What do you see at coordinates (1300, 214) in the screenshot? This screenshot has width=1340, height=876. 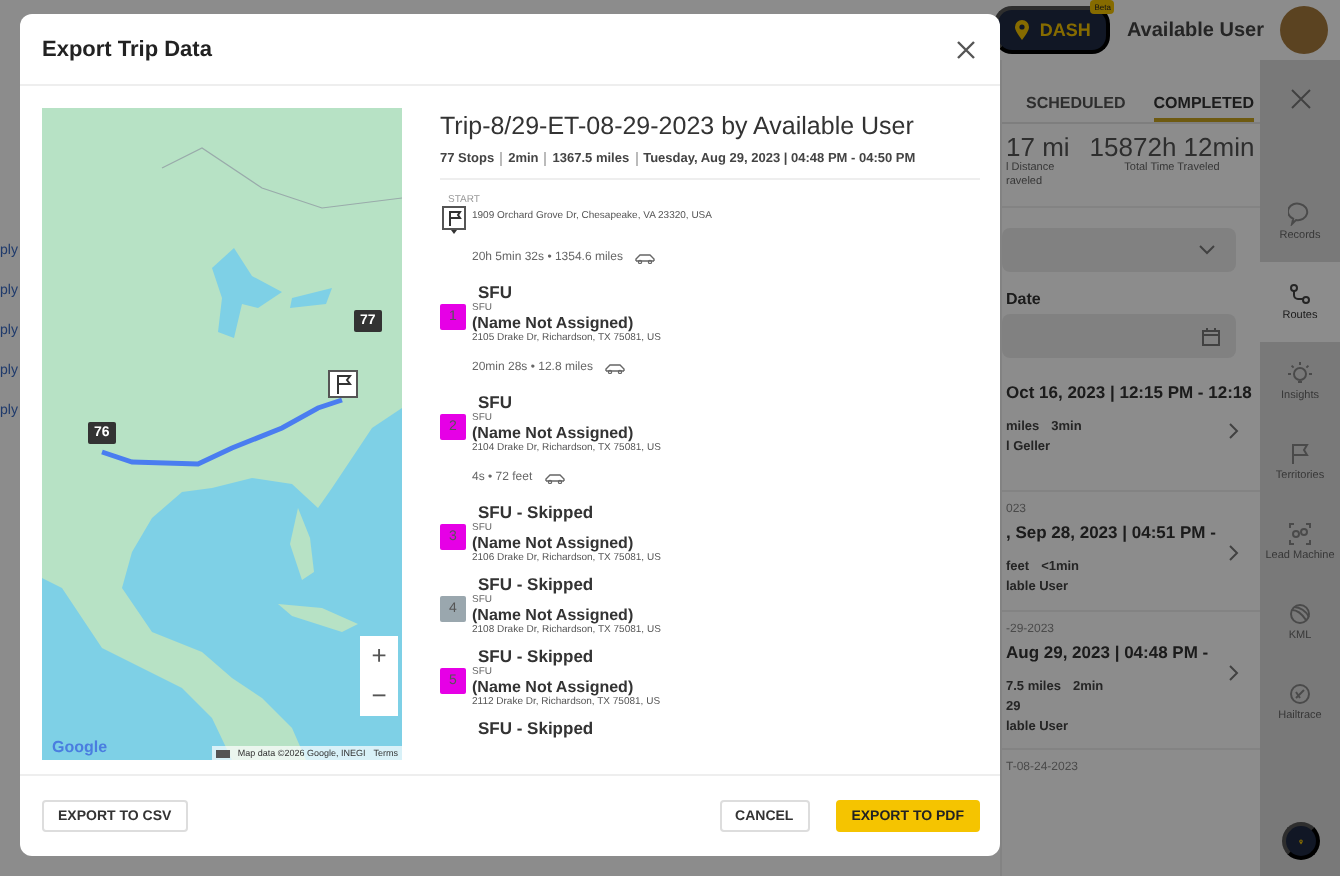 I see `chat-bubble-icon` at bounding box center [1300, 214].